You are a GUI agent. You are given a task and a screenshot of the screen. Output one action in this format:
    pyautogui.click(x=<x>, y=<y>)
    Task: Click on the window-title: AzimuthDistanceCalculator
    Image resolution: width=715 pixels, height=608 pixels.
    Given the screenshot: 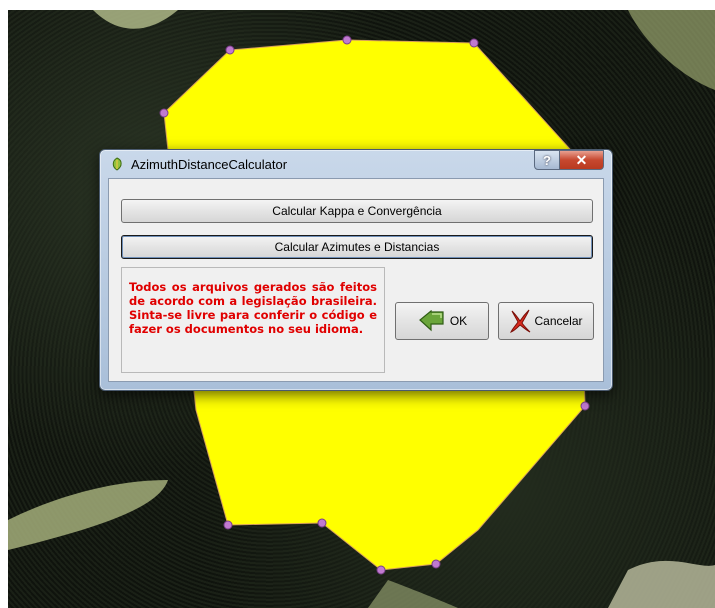 What is the action you would take?
    pyautogui.click(x=209, y=164)
    